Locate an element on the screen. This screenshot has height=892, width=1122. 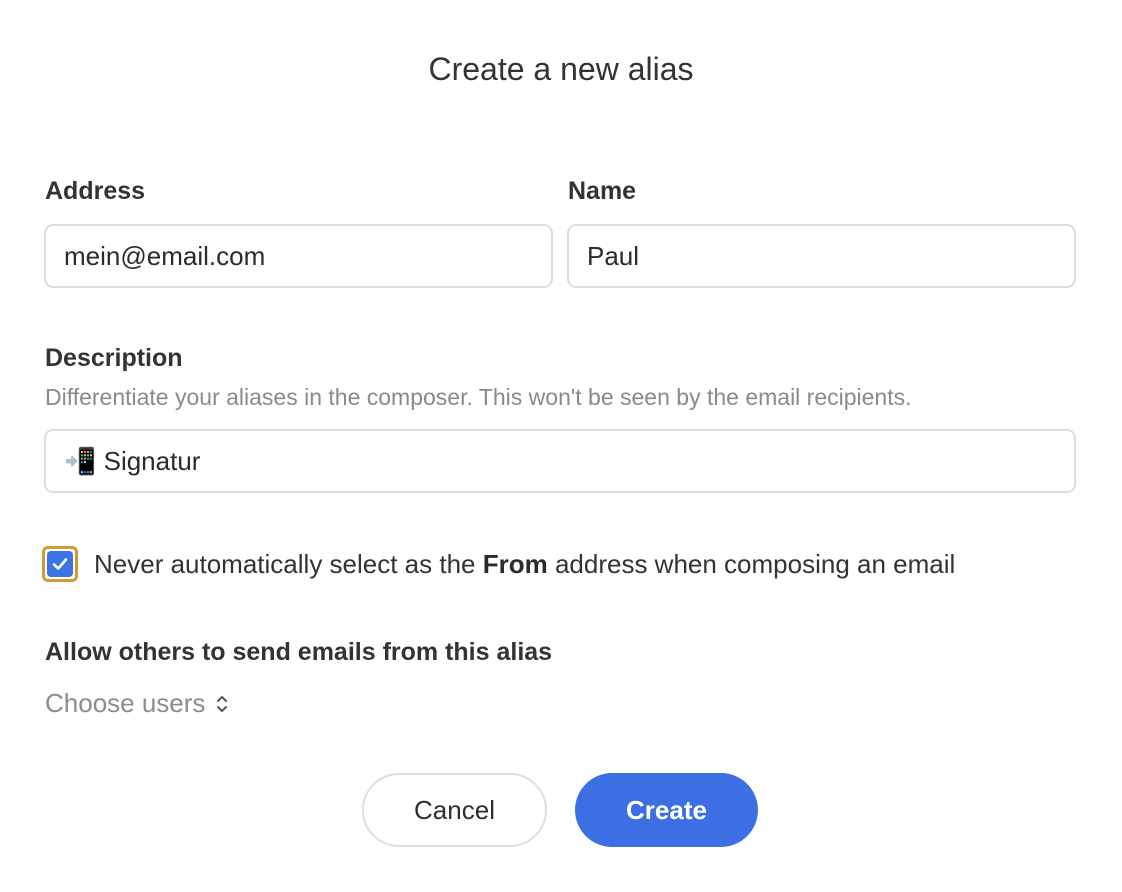
cancel-button: Cancel is located at coordinates (454, 810).